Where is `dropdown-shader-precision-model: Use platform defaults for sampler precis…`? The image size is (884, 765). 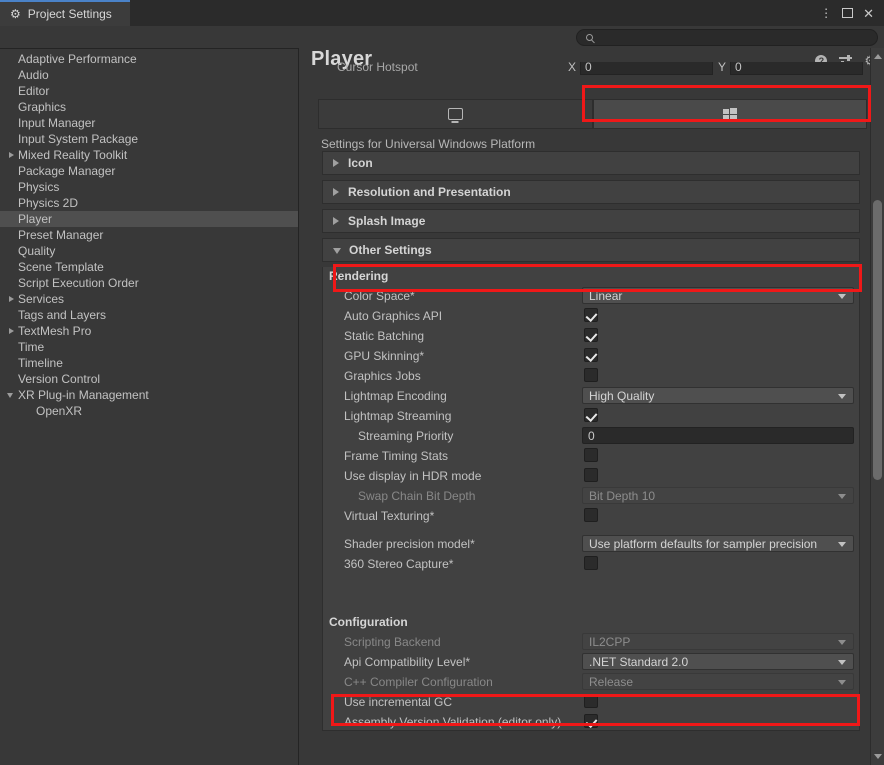
dropdown-shader-precision-model: Use platform defaults for sampler precis… is located at coordinates (718, 543).